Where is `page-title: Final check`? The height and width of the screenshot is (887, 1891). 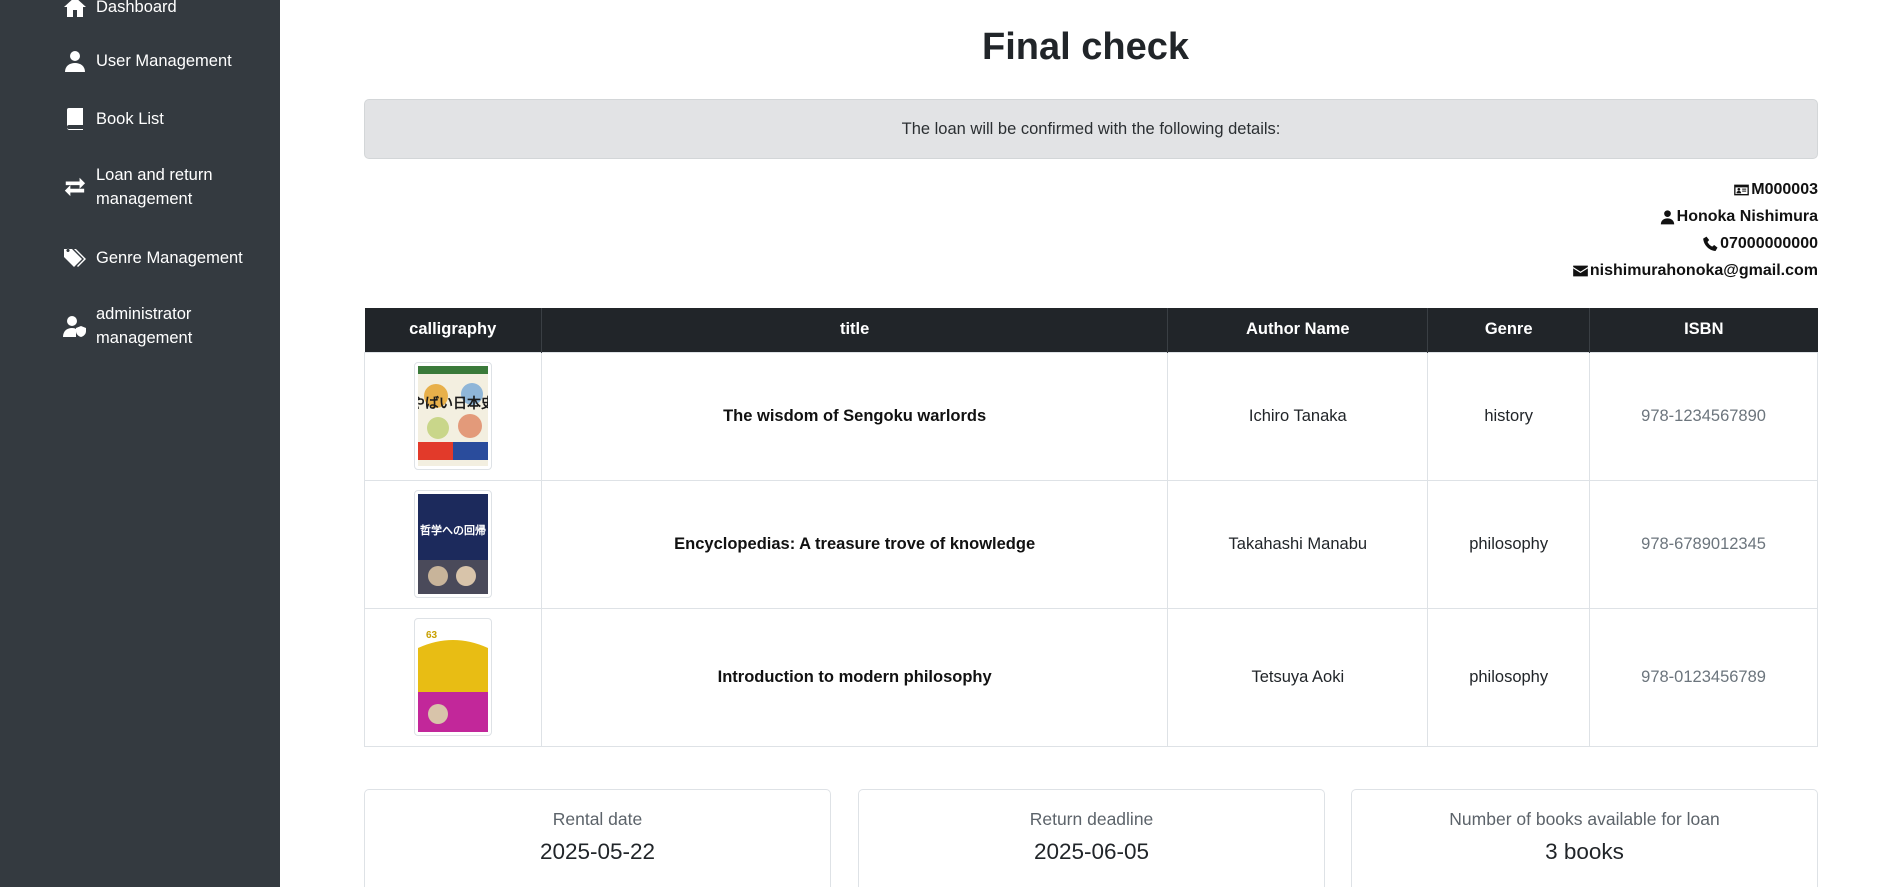
page-title: Final check is located at coordinates (1085, 47).